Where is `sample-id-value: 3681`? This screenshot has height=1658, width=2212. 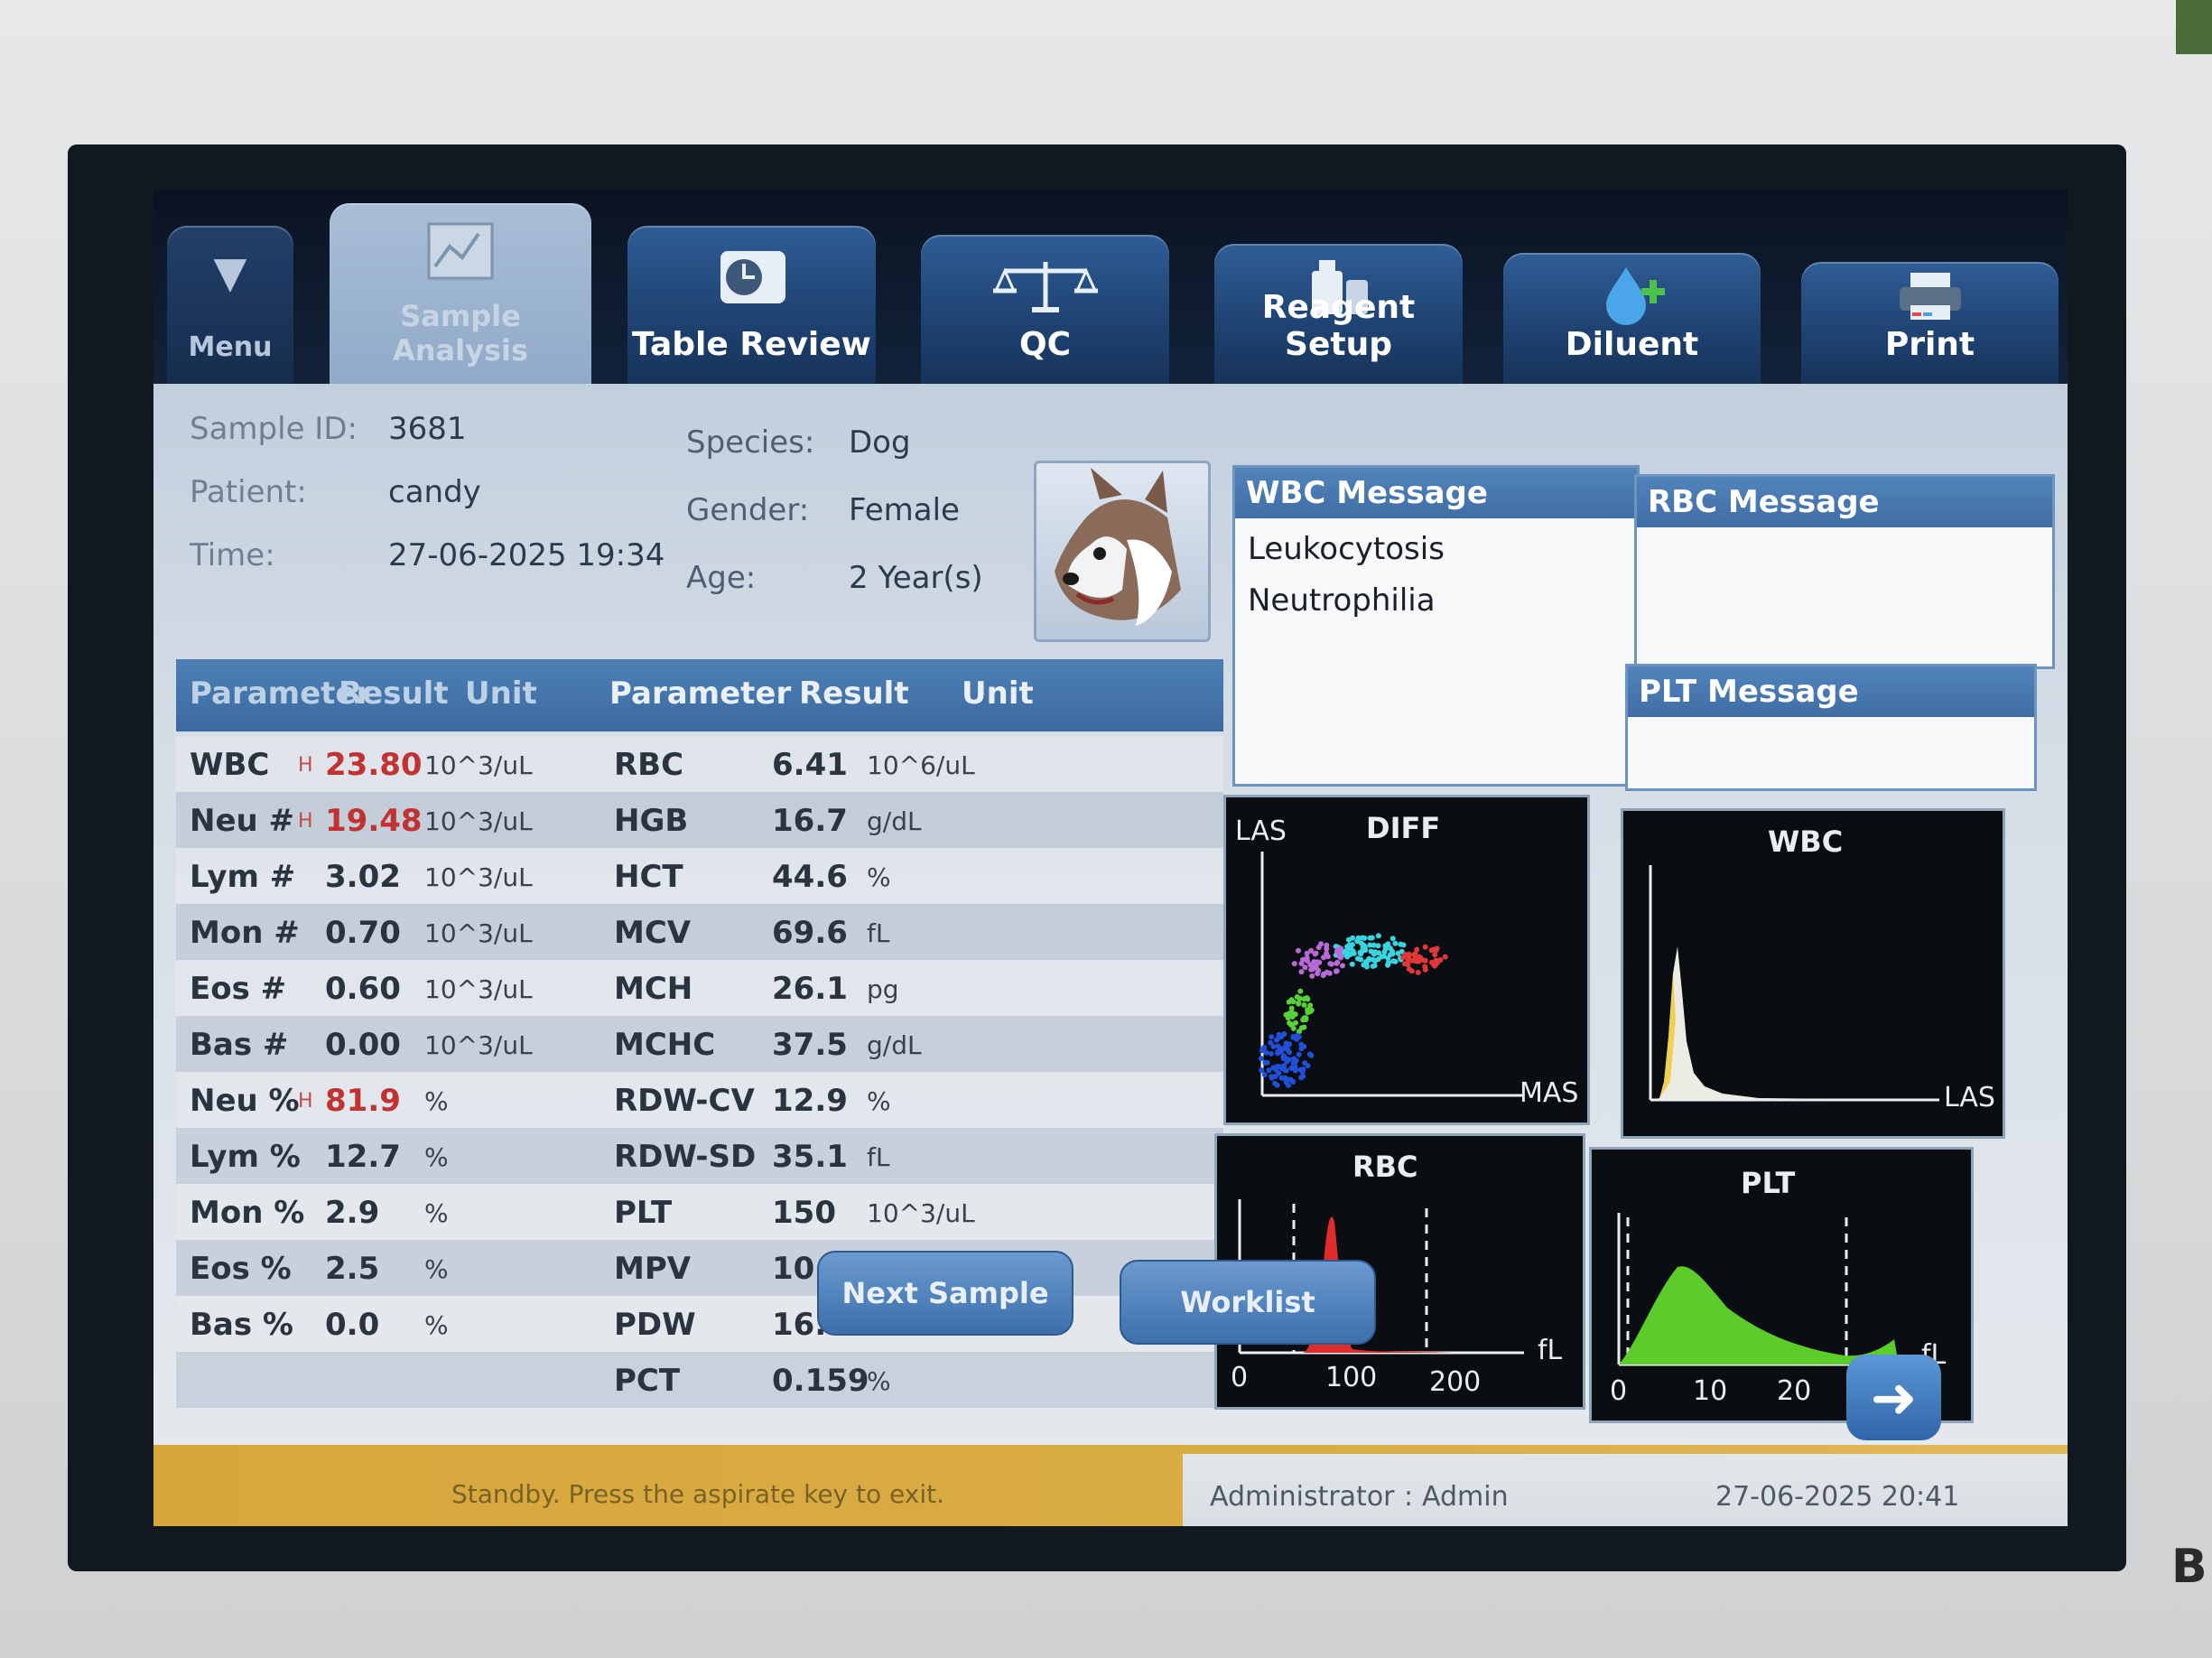 sample-id-value: 3681 is located at coordinates (427, 429).